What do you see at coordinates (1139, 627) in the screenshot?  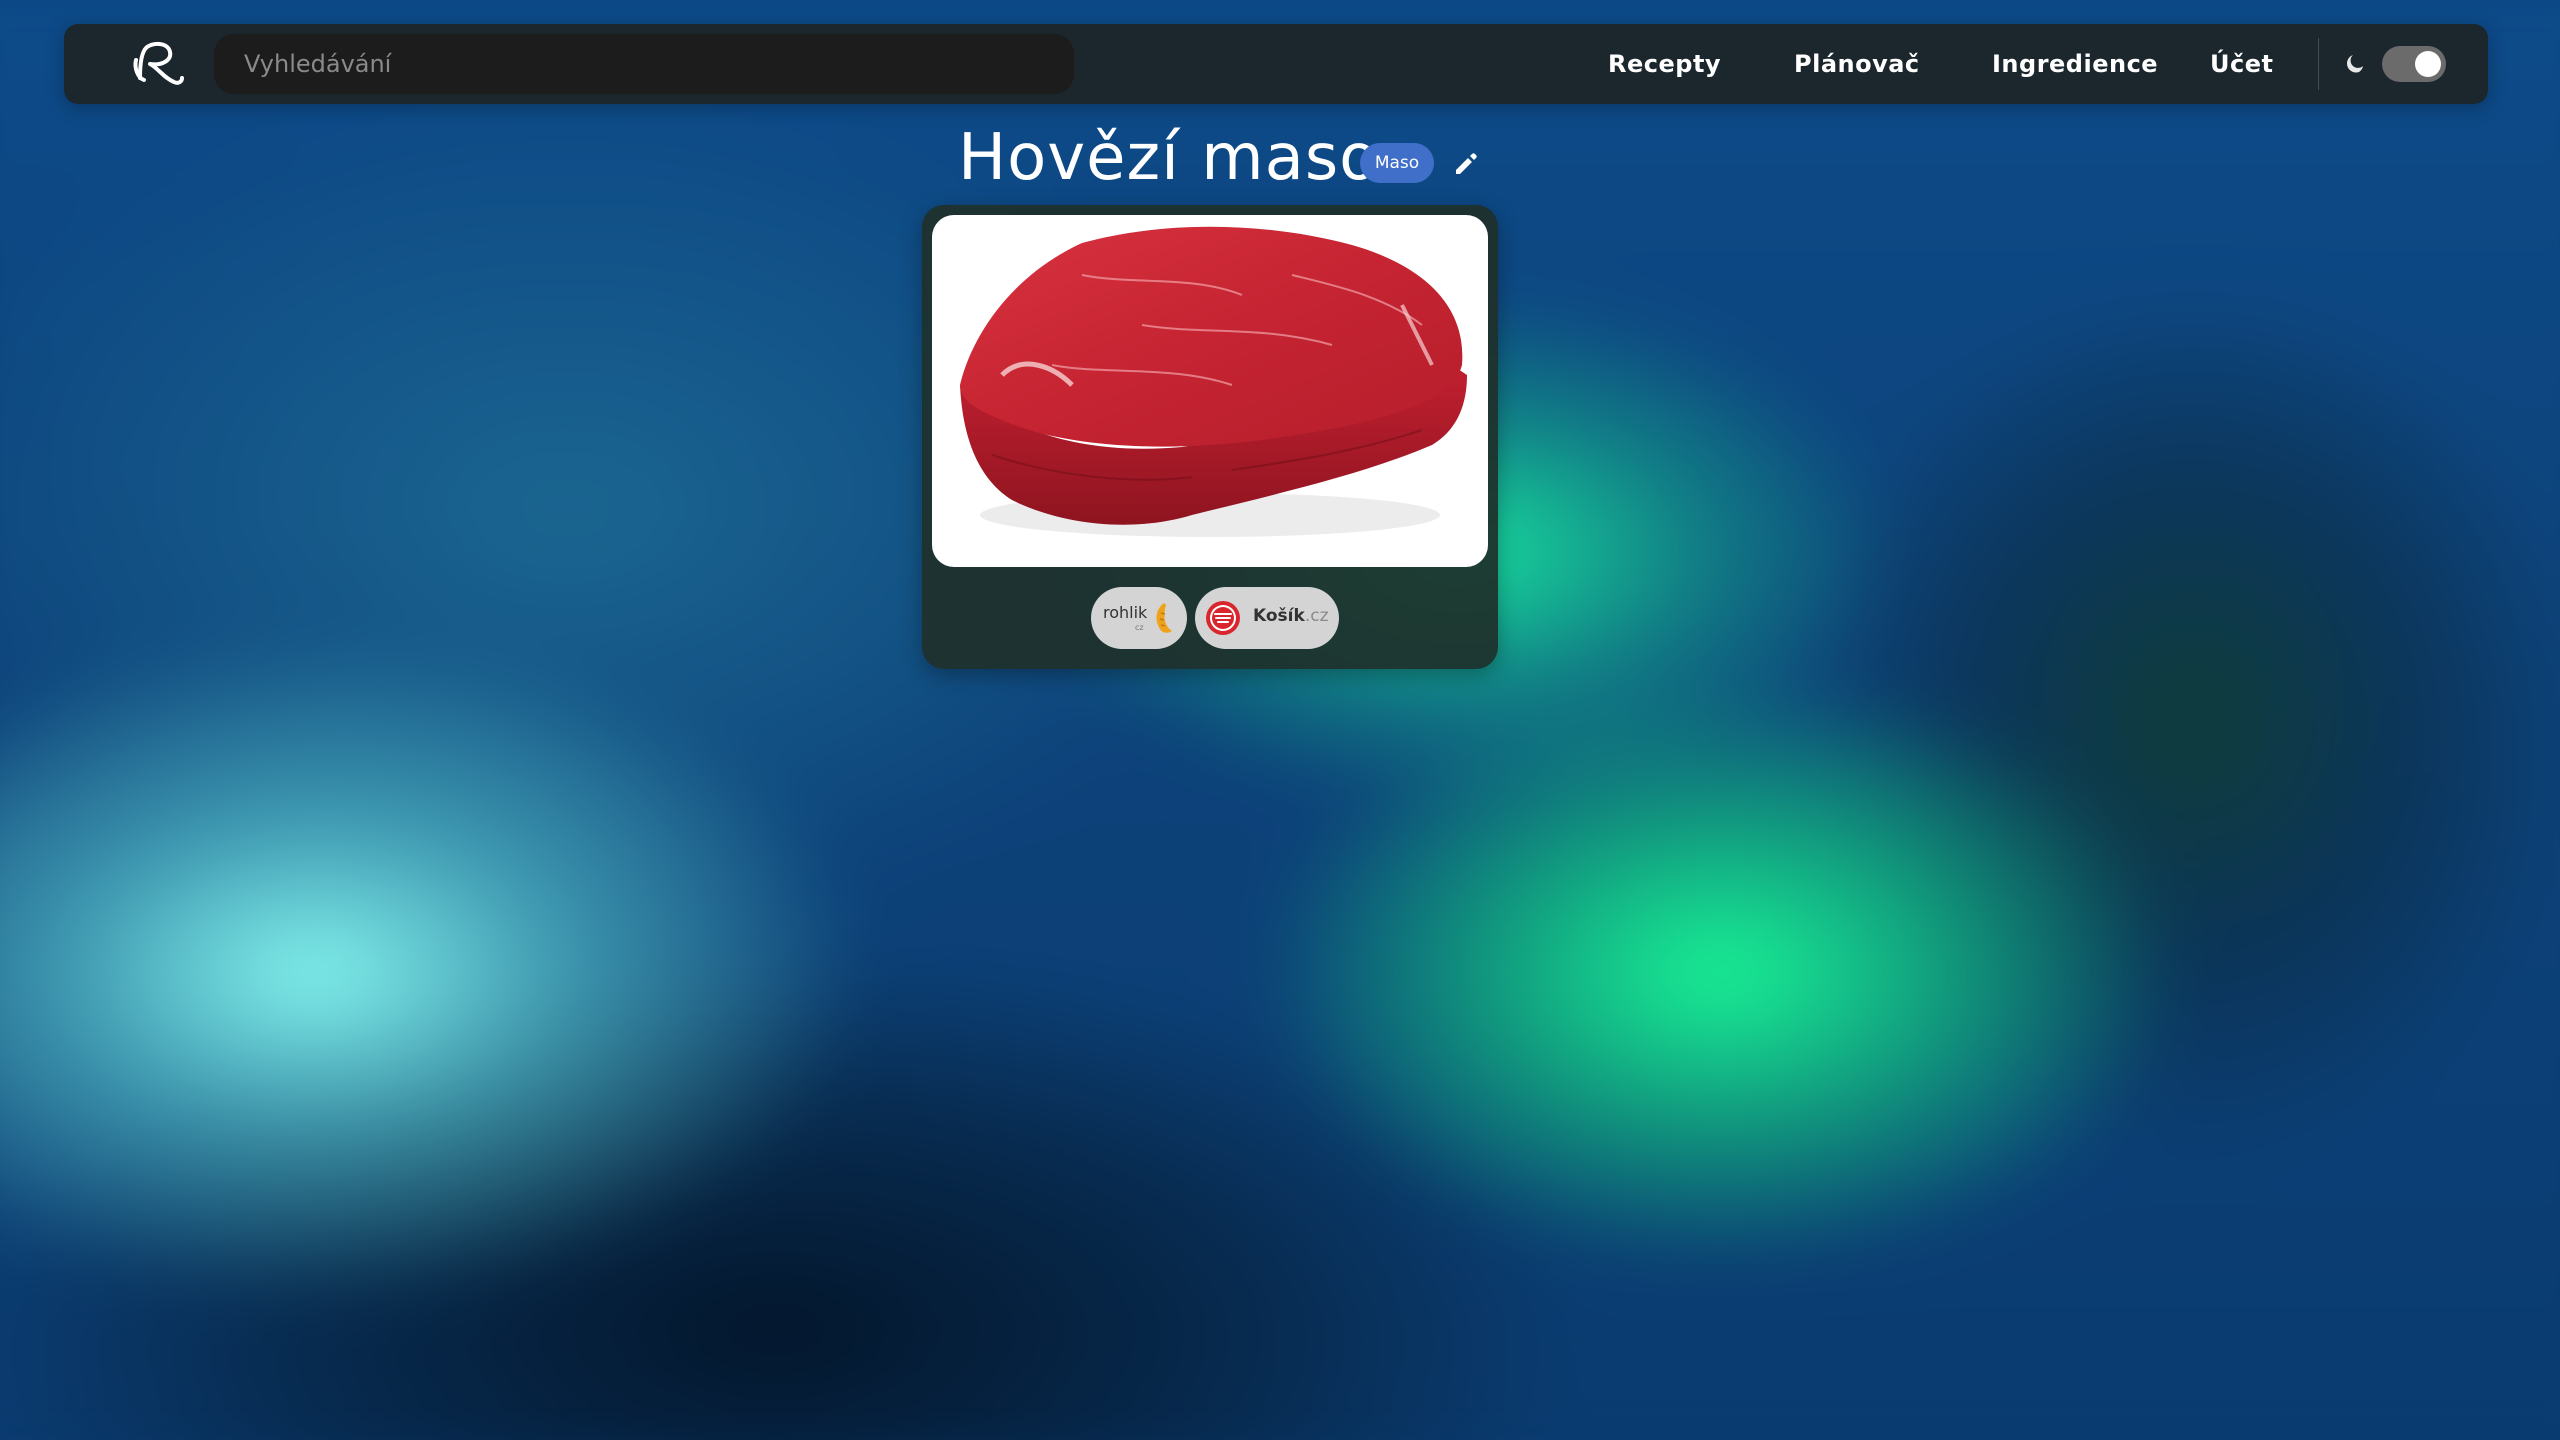 I see `rohlik-suffix: cz` at bounding box center [1139, 627].